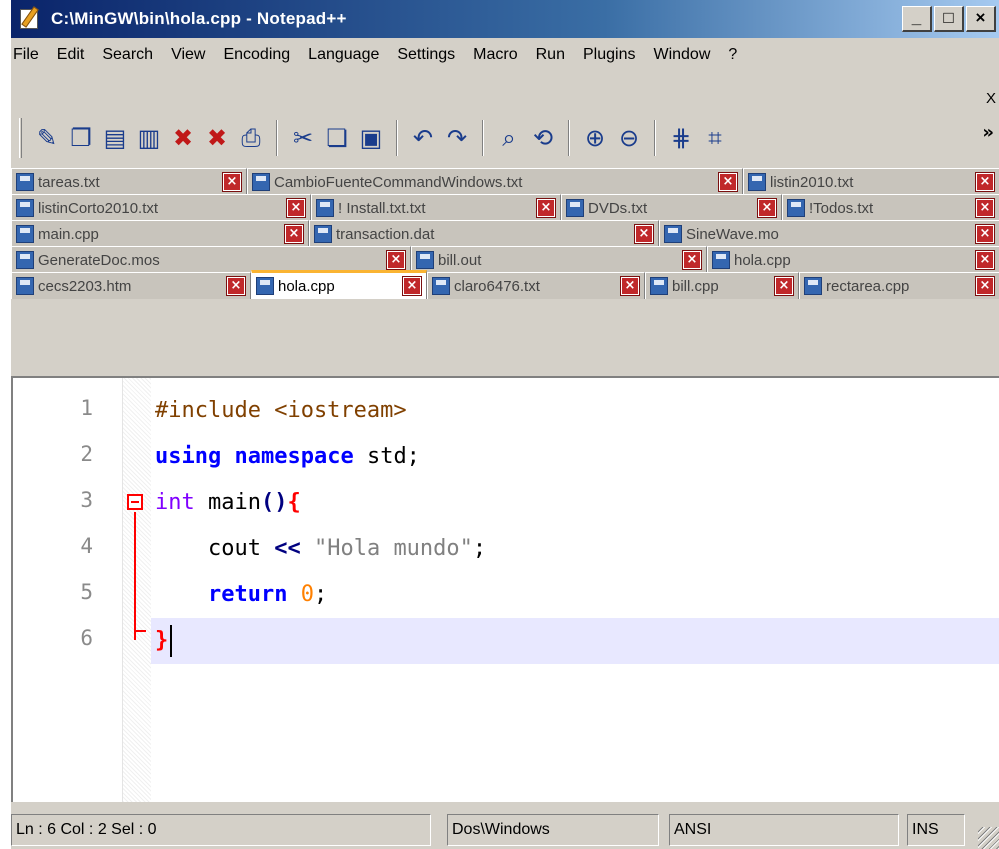 This screenshot has width=999, height=849. Describe the element at coordinates (722, 285) in the screenshot. I see `document-tab: bill.cpp ×` at that location.